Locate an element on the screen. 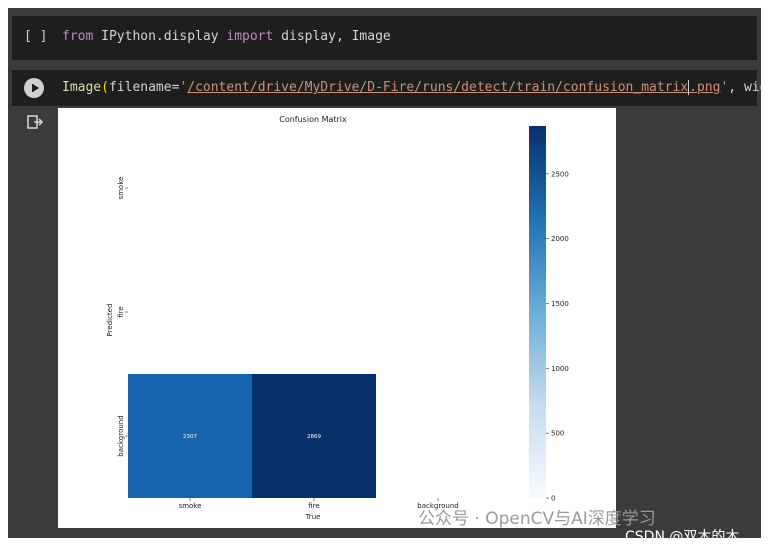 This screenshot has height=546, width=769. x-tick-label: smoke is located at coordinates (190, 506).